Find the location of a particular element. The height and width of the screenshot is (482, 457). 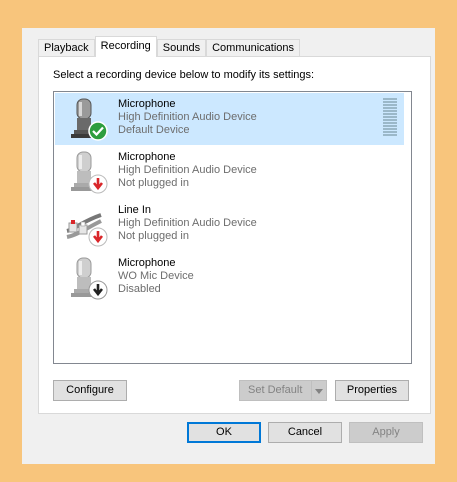

device-status: Default Device is located at coordinates (154, 130).